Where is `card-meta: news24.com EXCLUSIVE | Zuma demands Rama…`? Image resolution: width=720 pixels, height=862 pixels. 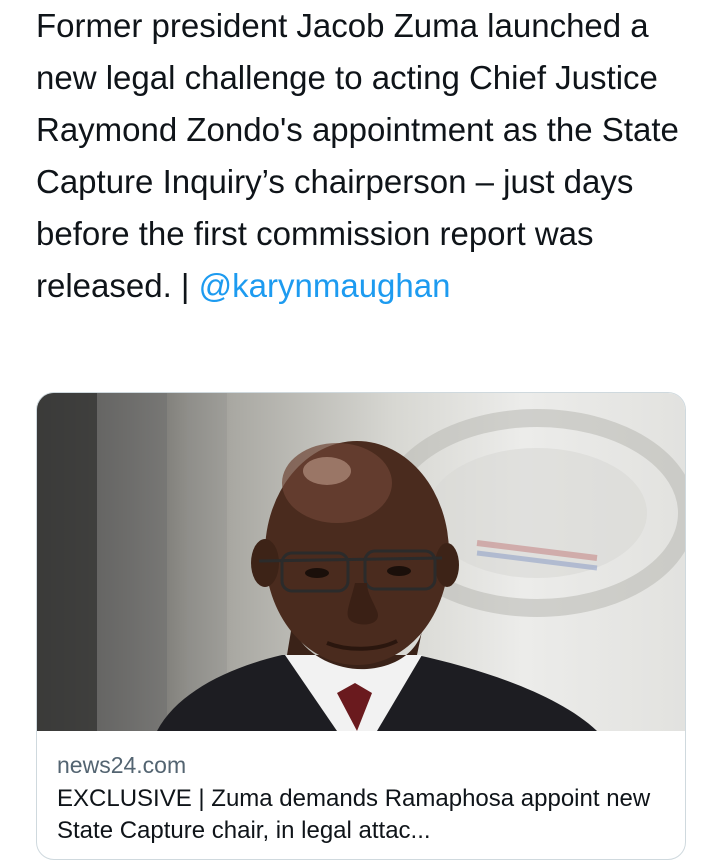 card-meta: news24.com EXCLUSIVE | Zuma demands Rama… is located at coordinates (362, 796).